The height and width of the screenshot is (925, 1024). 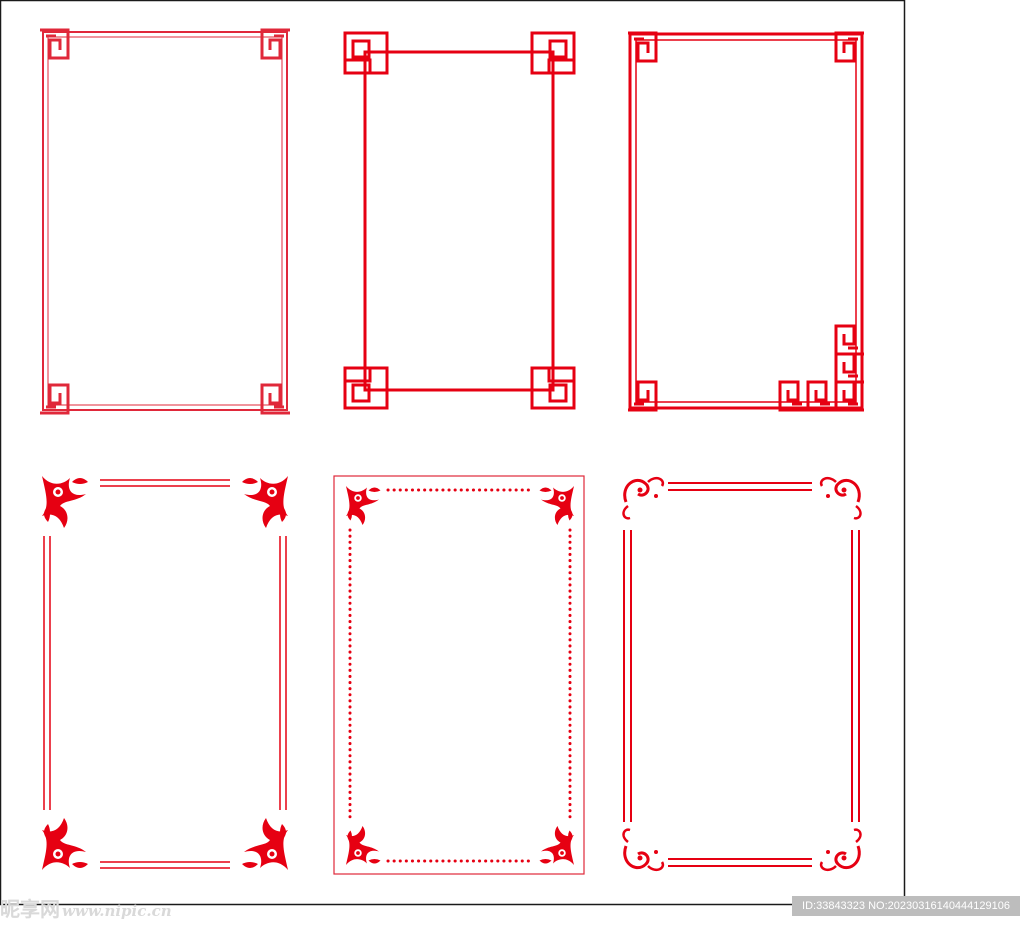 I want to click on watermark-brand: 昵享网 www.nipic.cn, so click(x=86, y=907).